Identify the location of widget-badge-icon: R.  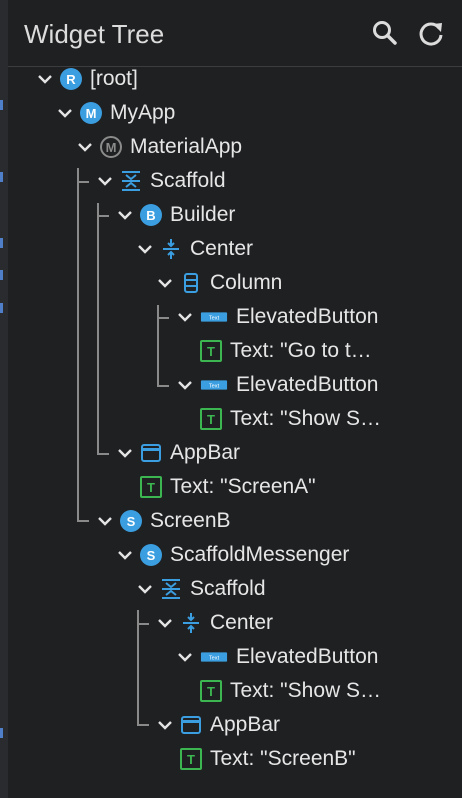
(71, 79).